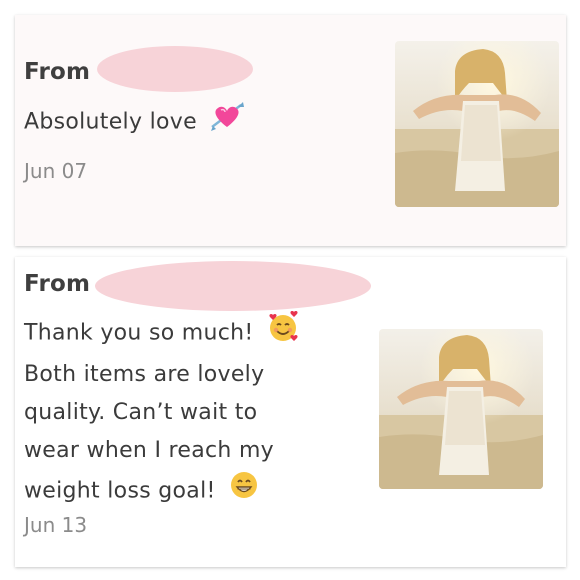 Image resolution: width=580 pixels, height=580 pixels. Describe the element at coordinates (227, 122) in the screenshot. I see `heart-with-arrow-icon` at that location.